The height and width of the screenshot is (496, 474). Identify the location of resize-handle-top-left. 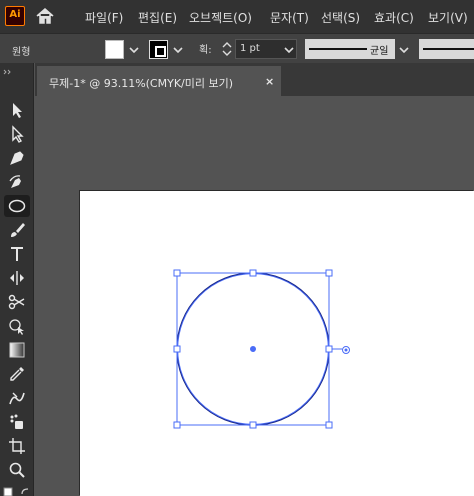
(177, 273).